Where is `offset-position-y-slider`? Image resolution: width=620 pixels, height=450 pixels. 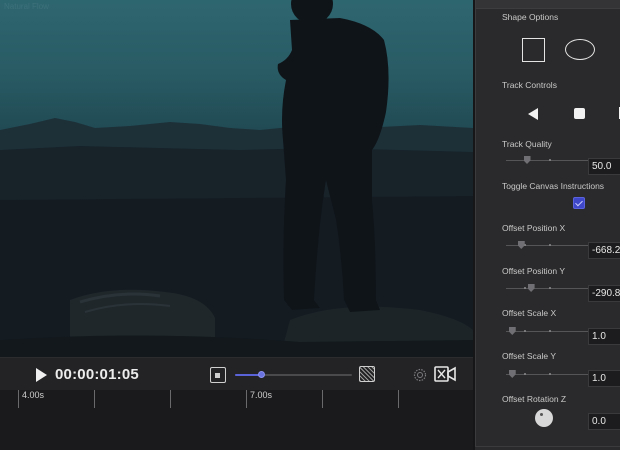 offset-position-y-slider is located at coordinates (547, 289).